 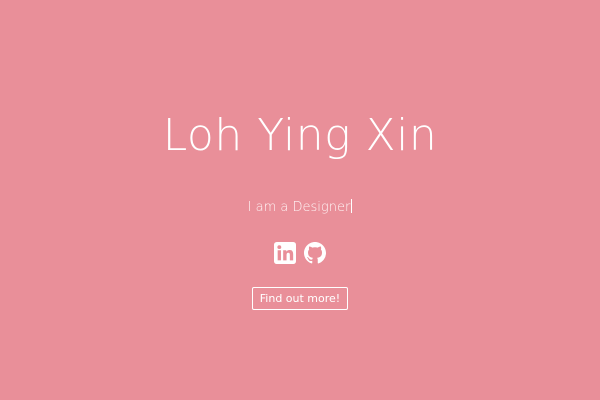 What do you see at coordinates (300, 135) in the screenshot?
I see `hero-name: Loh Ying Xin` at bounding box center [300, 135].